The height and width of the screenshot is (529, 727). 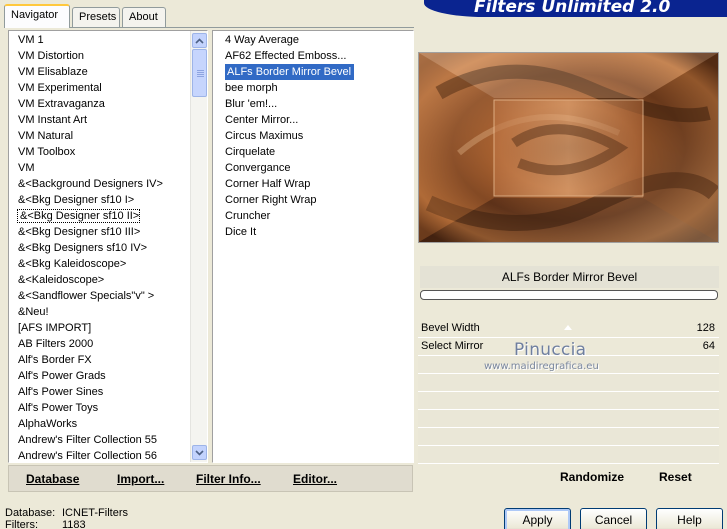 What do you see at coordinates (102, 152) in the screenshot?
I see `category-item: VM Toolbox` at bounding box center [102, 152].